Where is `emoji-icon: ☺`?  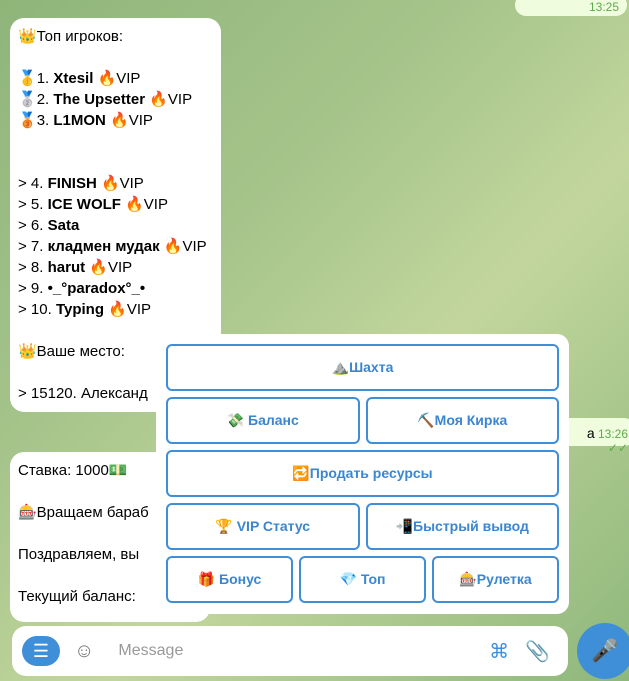
emoji-icon: ☺ is located at coordinates (84, 651).